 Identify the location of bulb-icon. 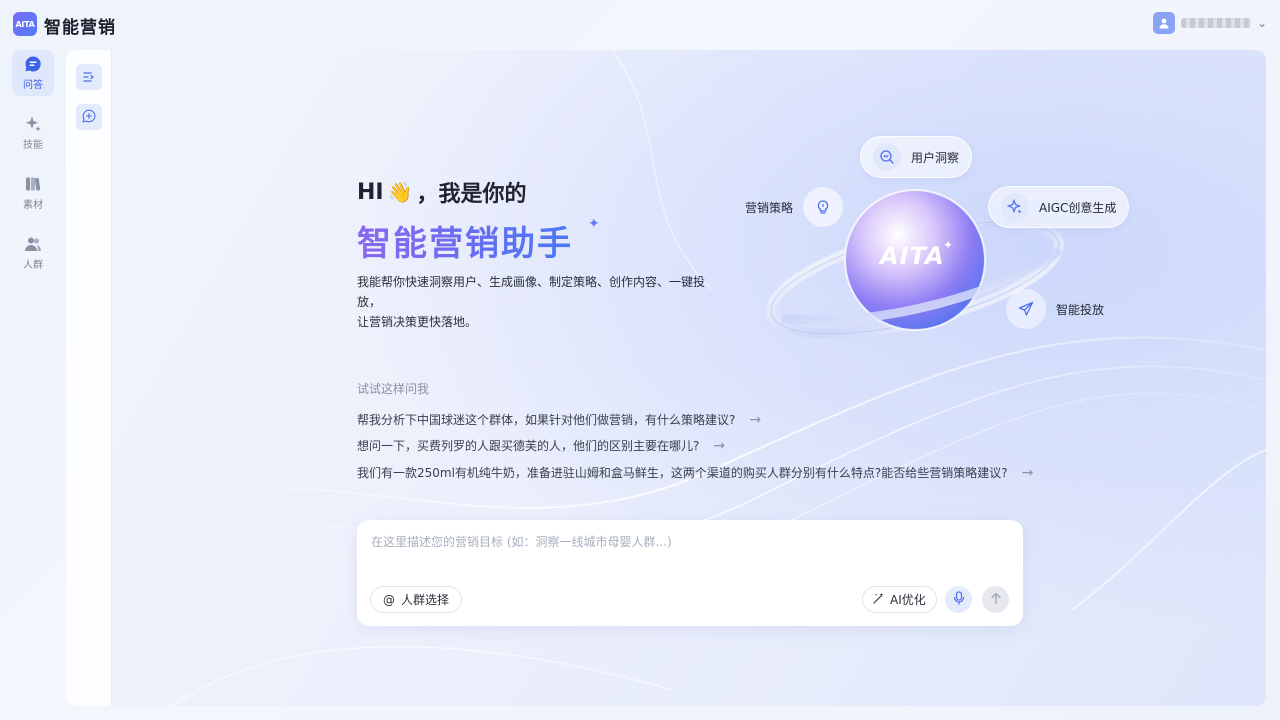
(823, 207).